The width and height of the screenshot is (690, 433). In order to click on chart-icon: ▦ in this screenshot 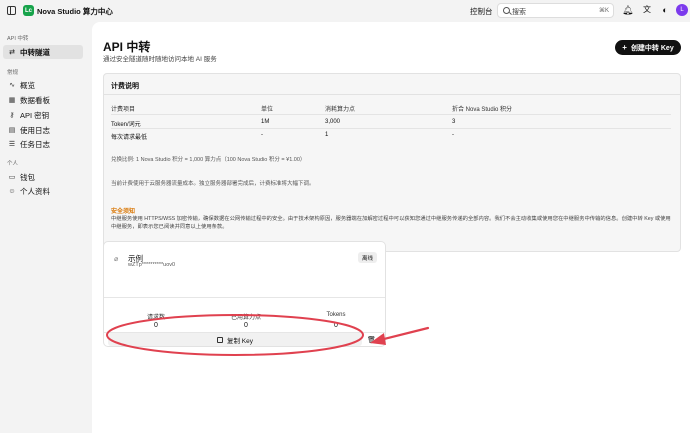, I will do `click(12, 100)`.